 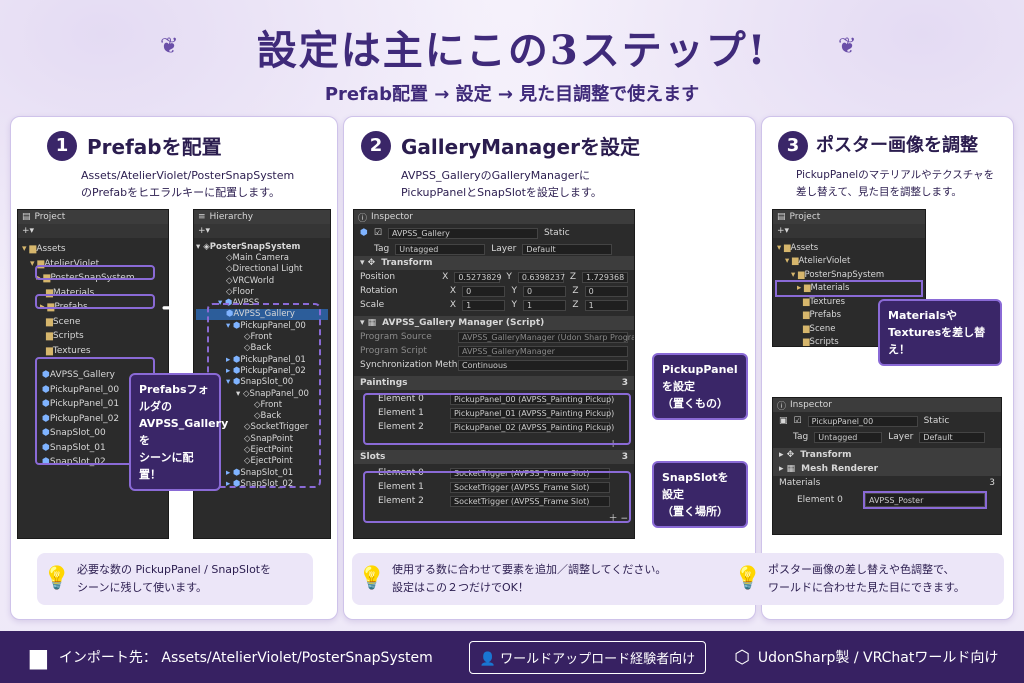 What do you see at coordinates (202, 217) in the screenshot?
I see `list-icon: ≡` at bounding box center [202, 217].